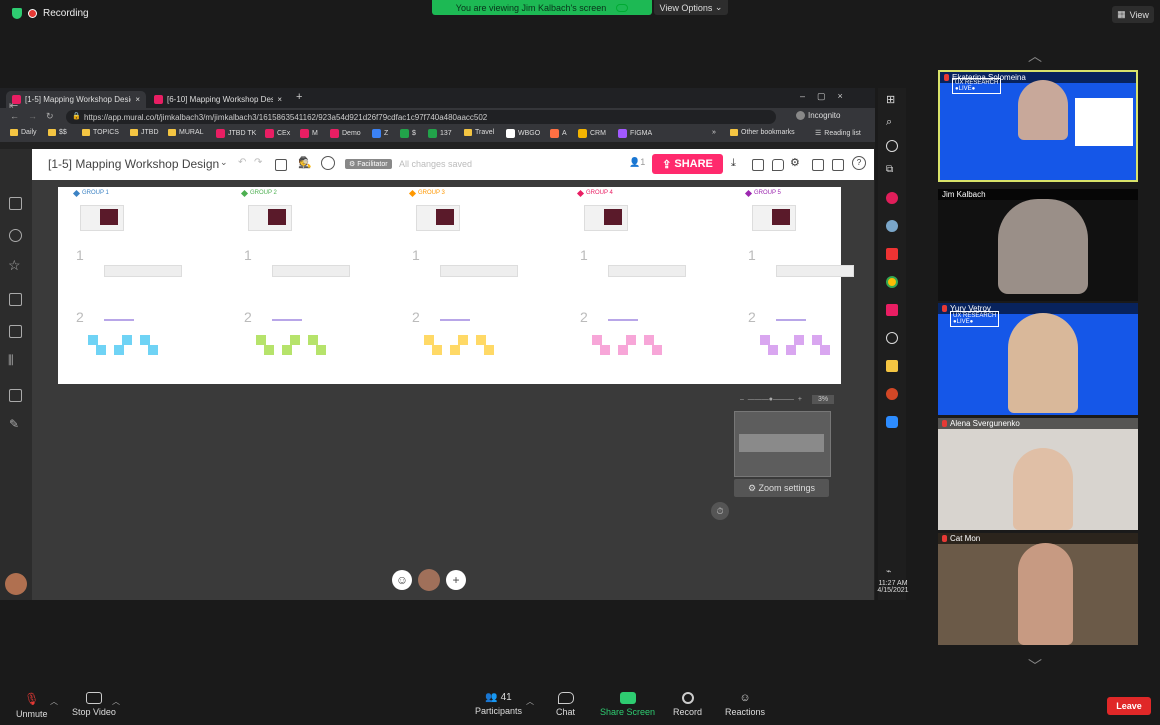 The height and width of the screenshot is (725, 1160). What do you see at coordinates (889, 169) in the screenshot?
I see `task-view-icon: ⧉` at bounding box center [889, 169].